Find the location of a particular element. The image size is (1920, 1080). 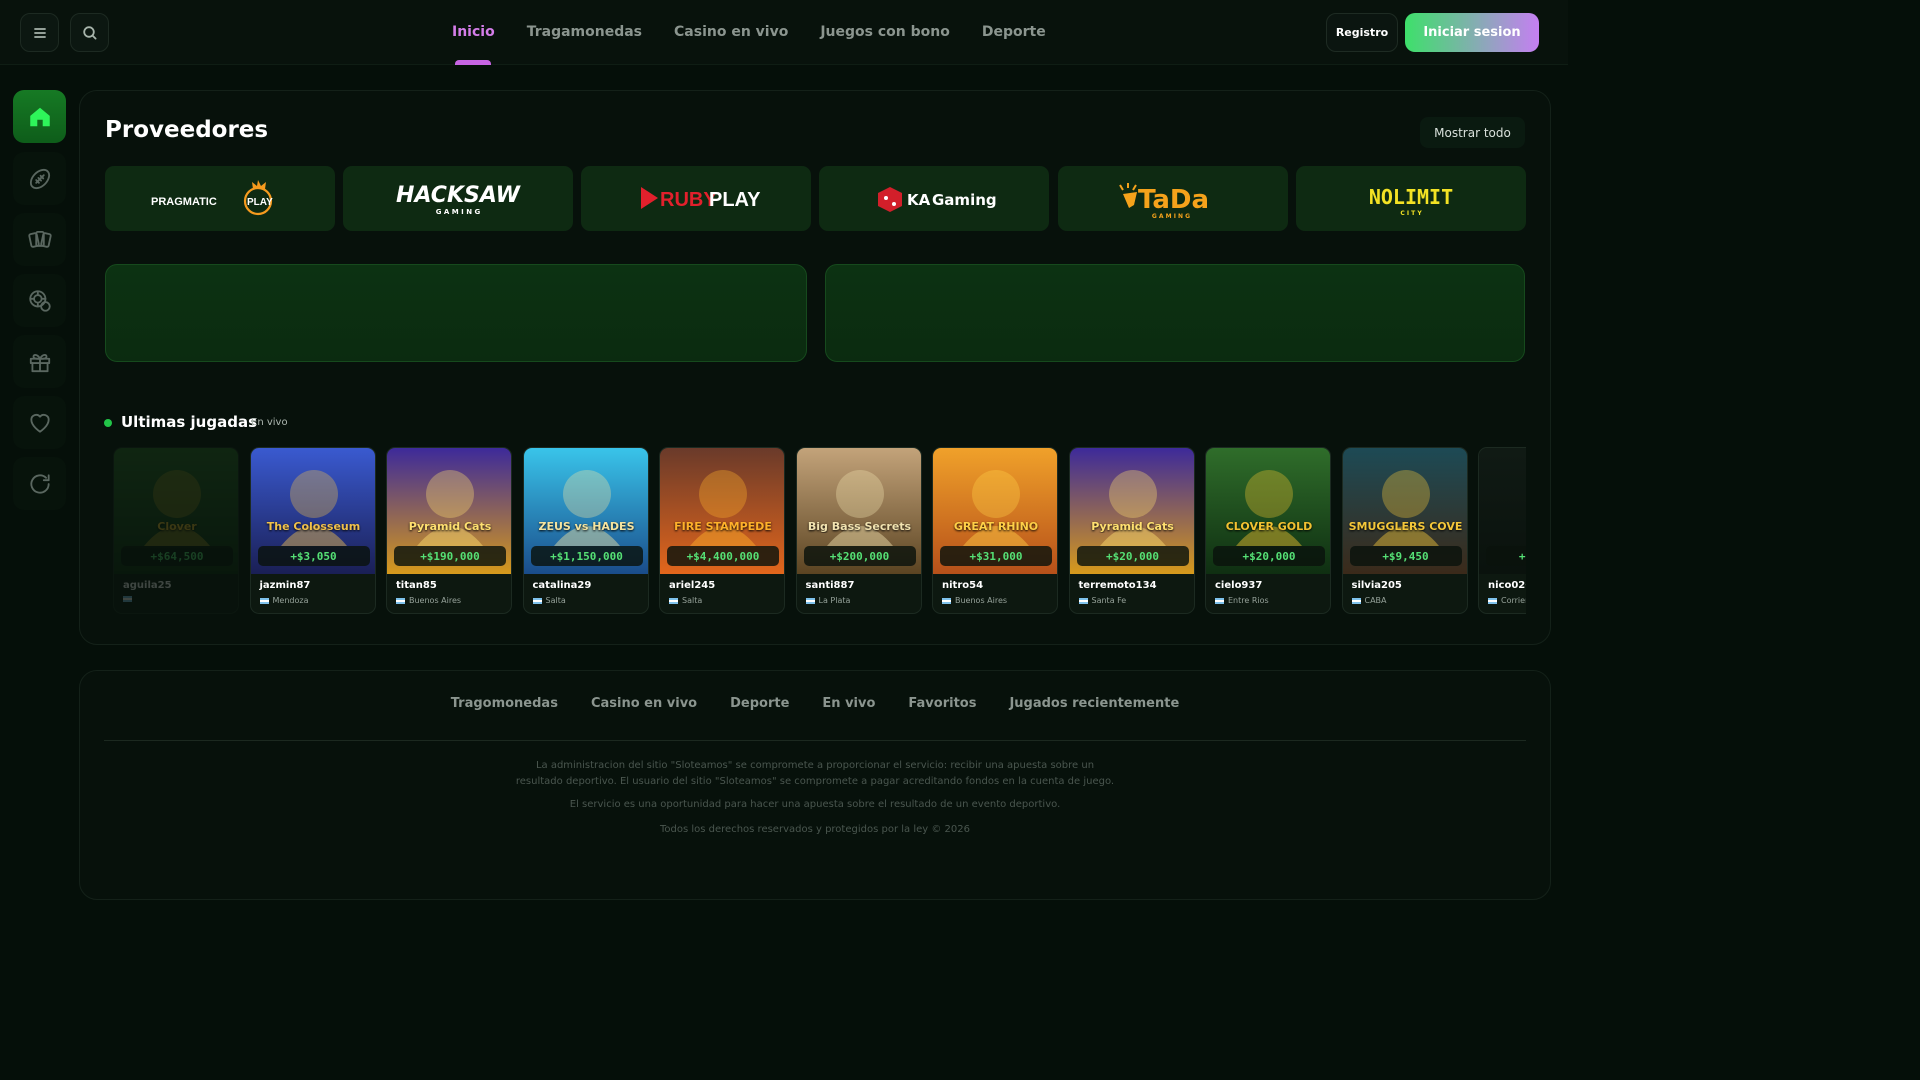

game-title: ZEUS vs HADES is located at coordinates (586, 526).